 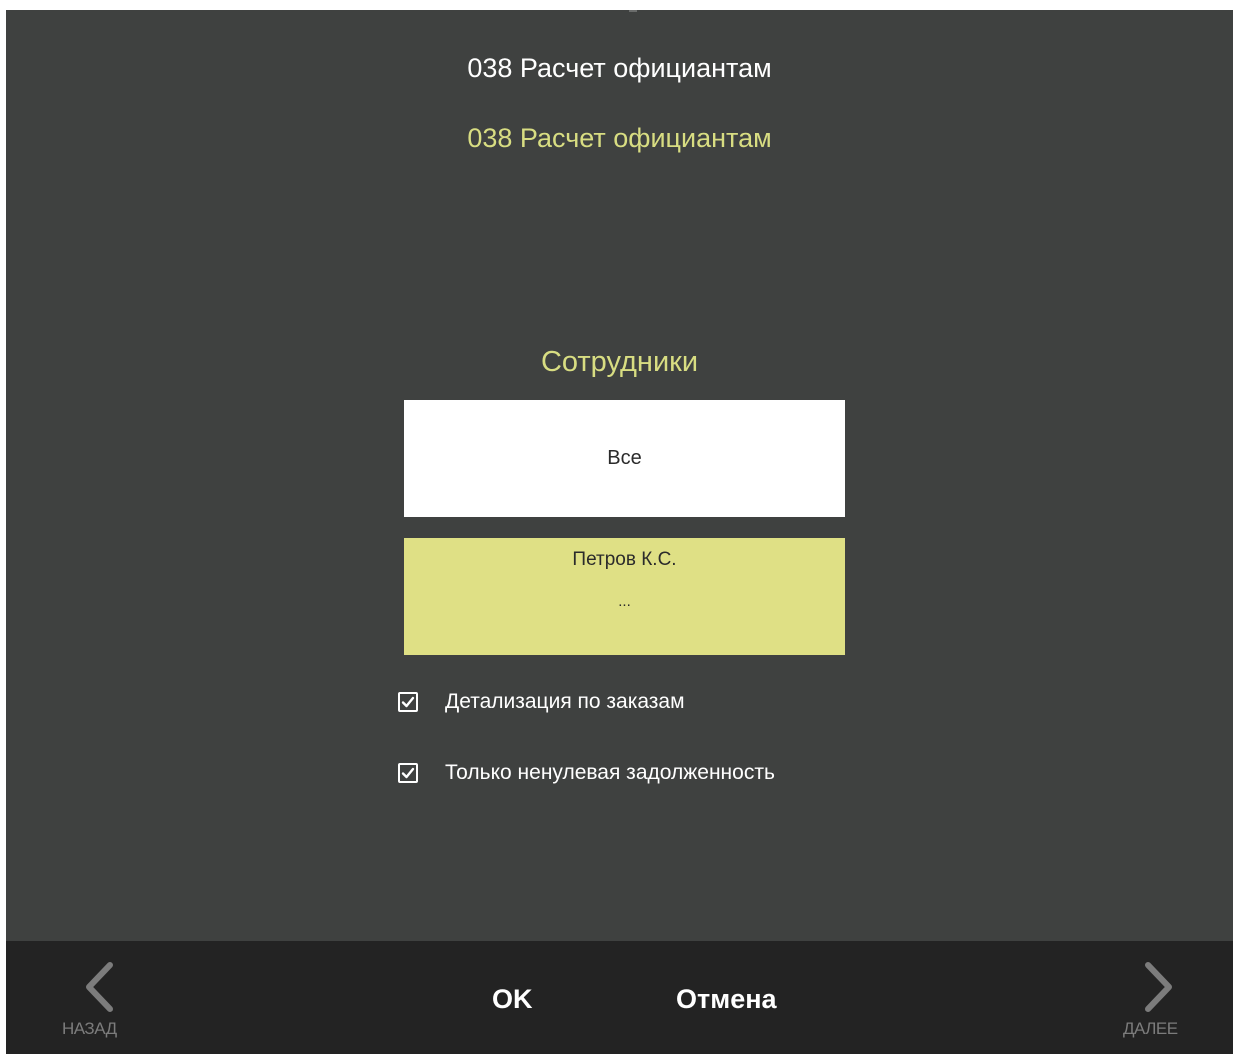 I want to click on employees-all-label: Все, so click(x=624, y=458).